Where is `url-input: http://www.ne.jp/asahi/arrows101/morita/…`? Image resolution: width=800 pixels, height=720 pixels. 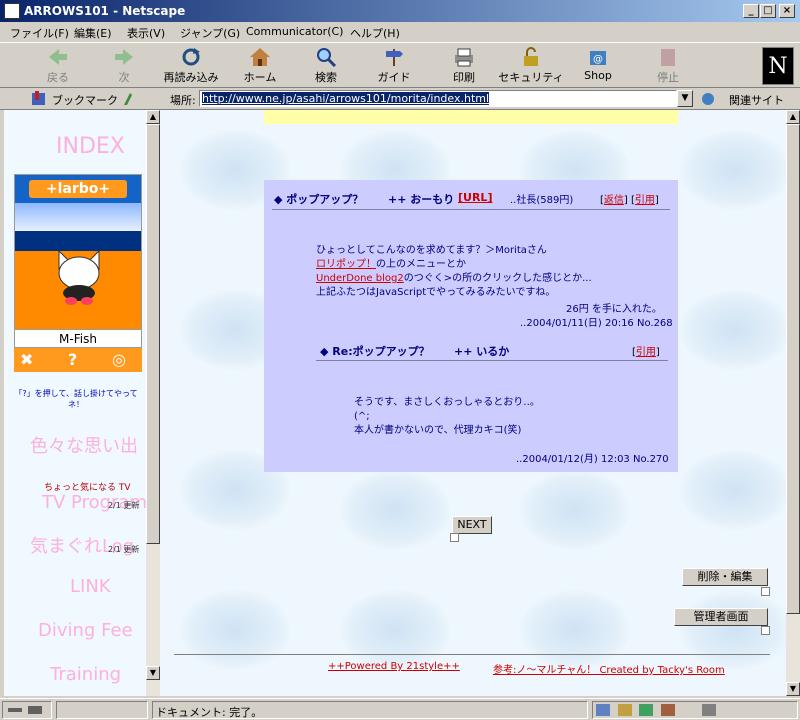
url-input: http://www.ne.jp/asahi/arrows101/morita/… is located at coordinates (438, 98).